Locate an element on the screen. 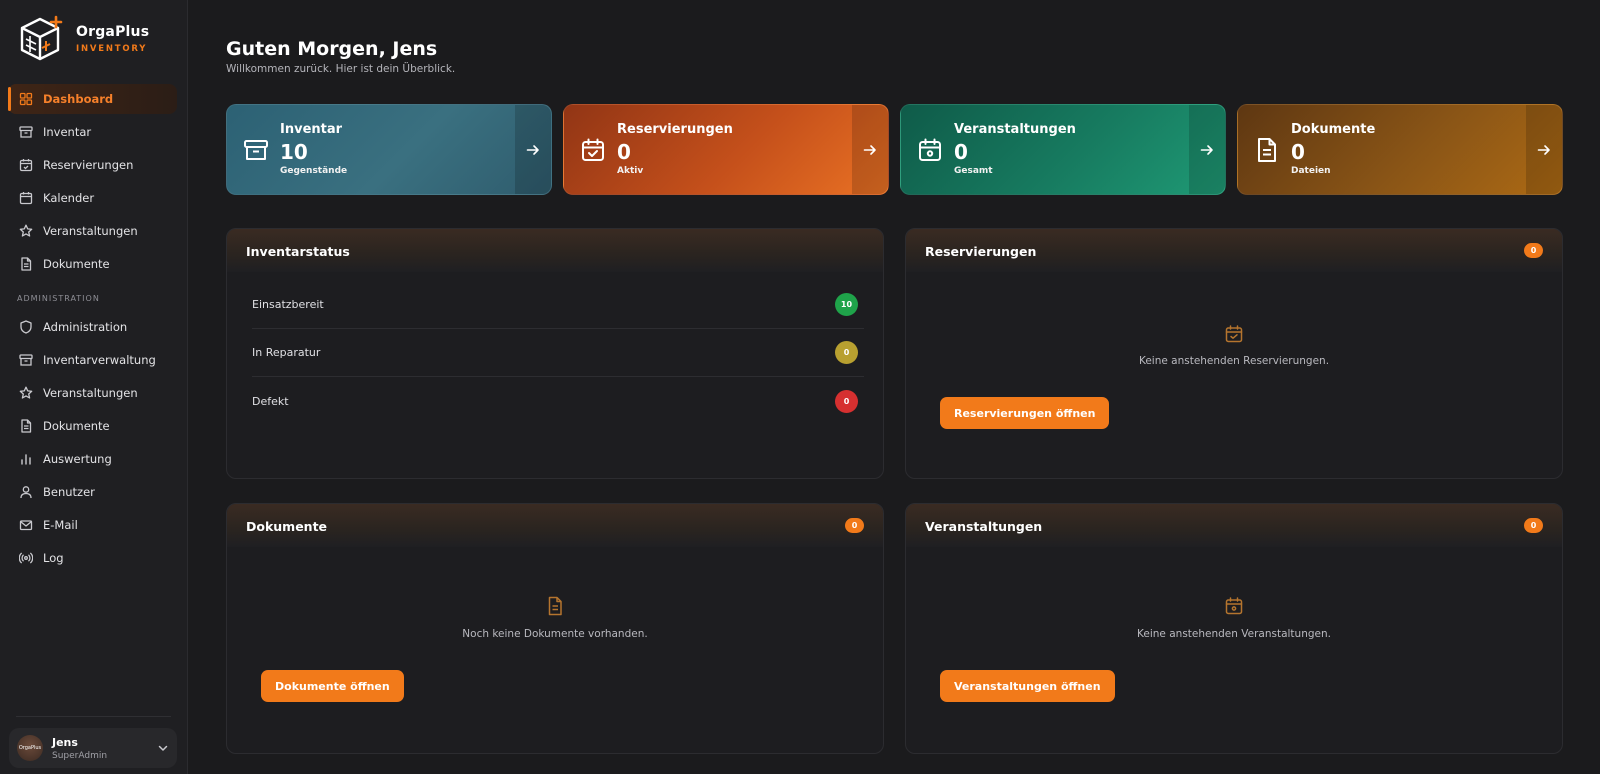 The height and width of the screenshot is (774, 1600). status-label: In Reparatur is located at coordinates (286, 352).